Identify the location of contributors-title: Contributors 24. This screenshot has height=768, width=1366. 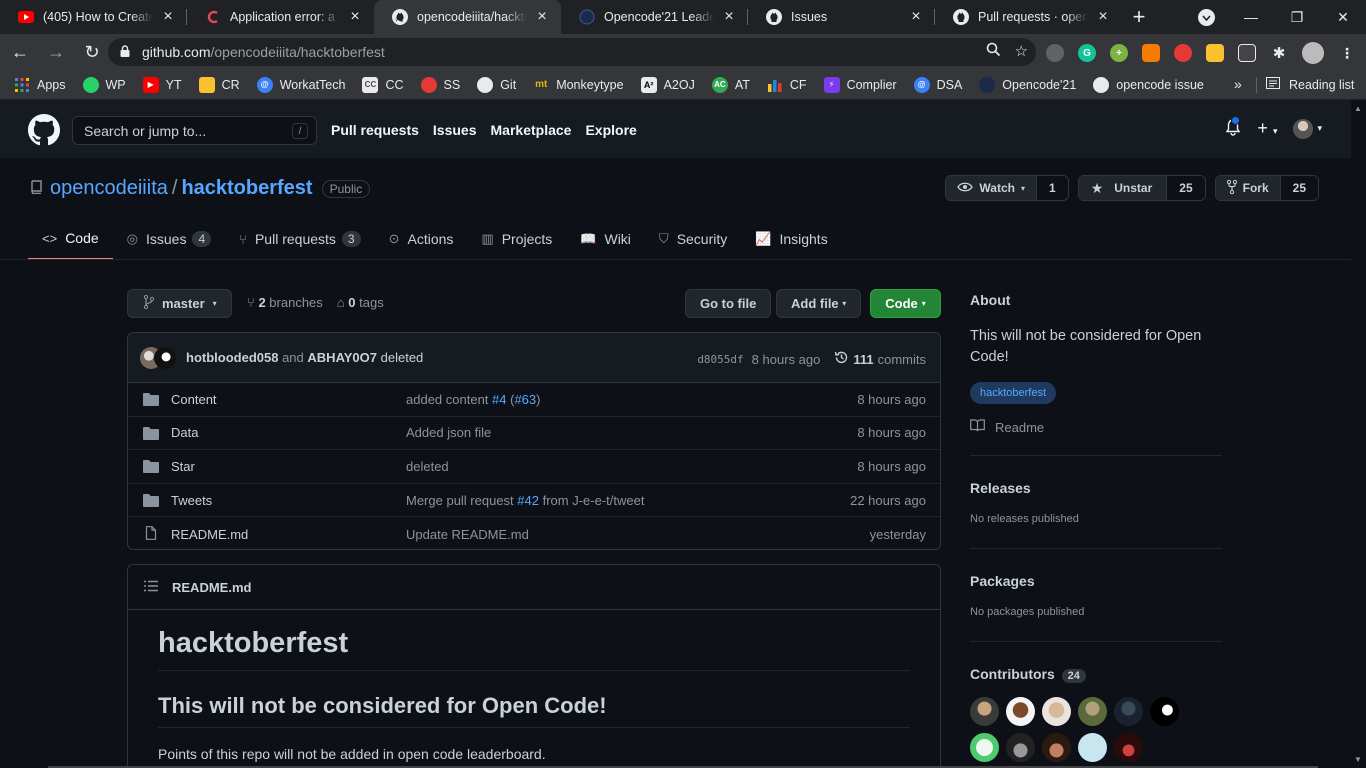
(1028, 674).